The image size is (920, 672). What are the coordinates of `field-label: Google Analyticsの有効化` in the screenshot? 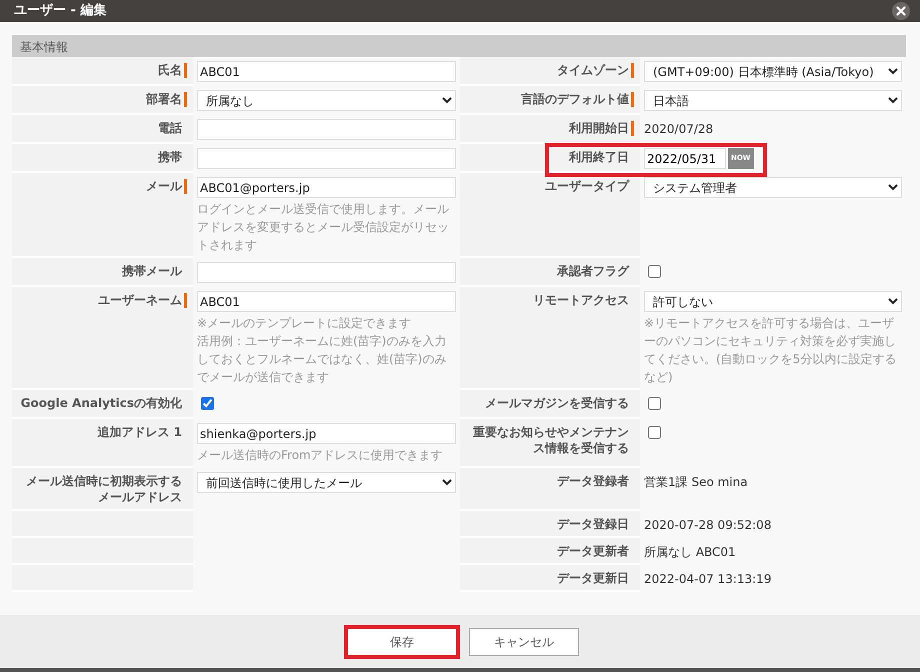 It's located at (101, 403).